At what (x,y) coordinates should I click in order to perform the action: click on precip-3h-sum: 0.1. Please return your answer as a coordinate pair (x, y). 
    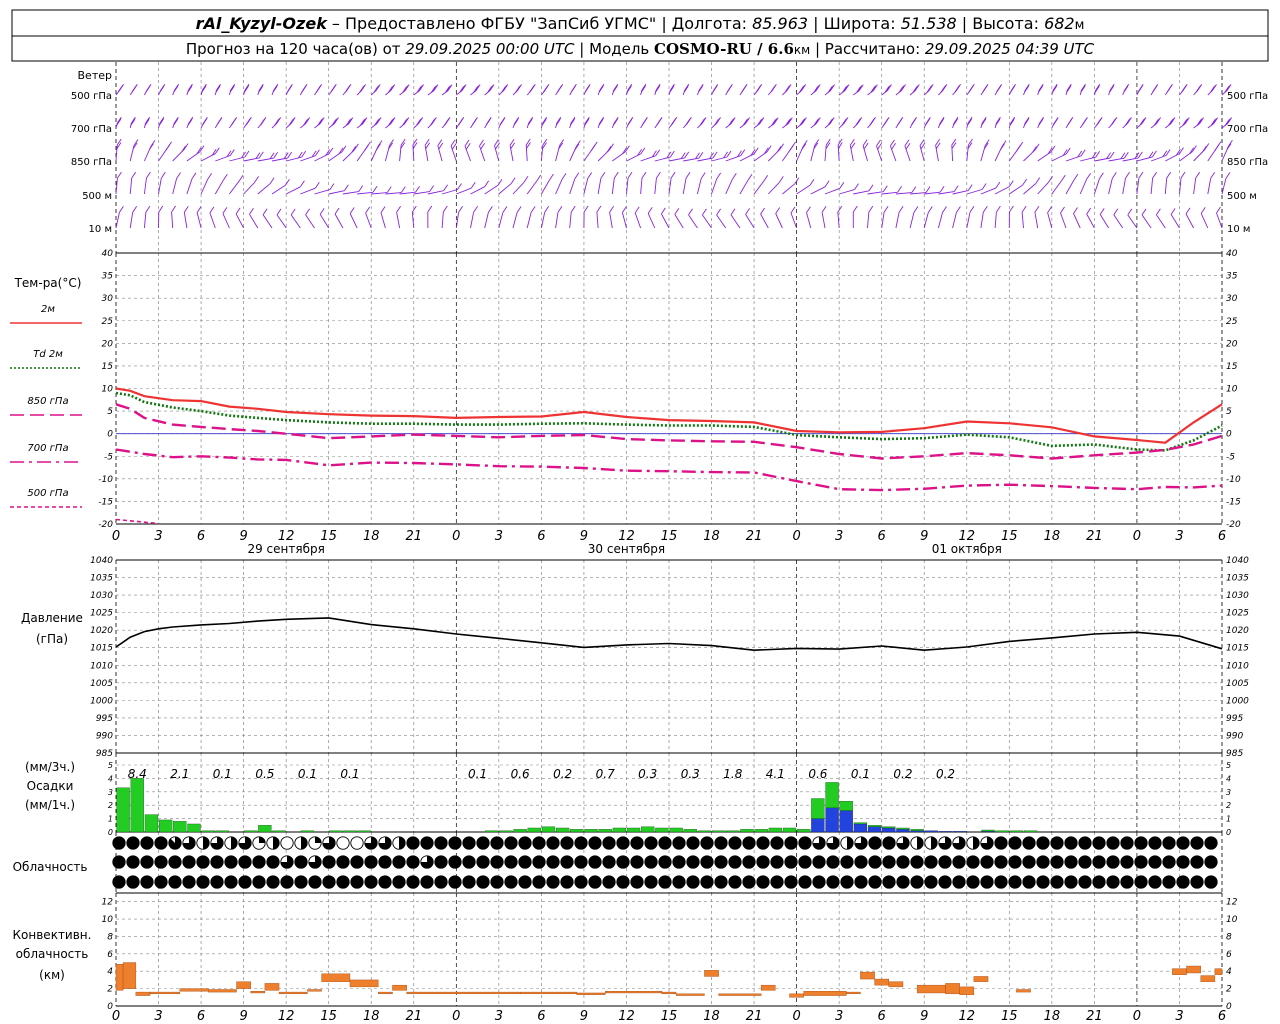
    Looking at the image, I should click on (860, 774).